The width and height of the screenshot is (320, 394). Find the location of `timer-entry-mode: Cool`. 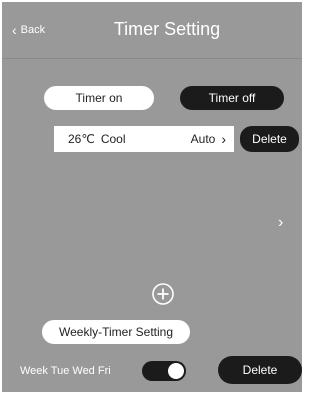

timer-entry-mode: Cool is located at coordinates (113, 139).